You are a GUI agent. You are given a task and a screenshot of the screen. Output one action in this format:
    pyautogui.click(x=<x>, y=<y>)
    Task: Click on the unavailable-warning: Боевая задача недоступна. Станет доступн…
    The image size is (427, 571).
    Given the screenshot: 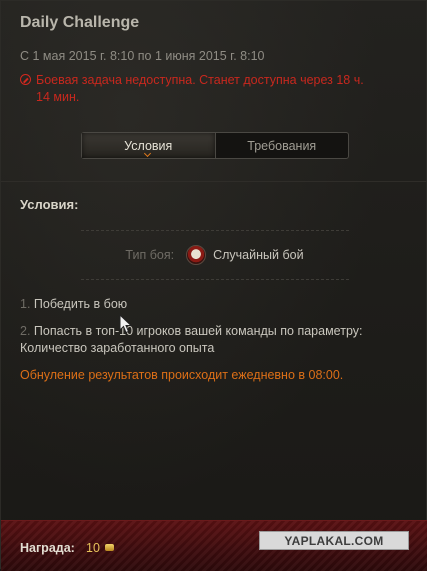 What is the action you would take?
    pyautogui.click(x=200, y=89)
    